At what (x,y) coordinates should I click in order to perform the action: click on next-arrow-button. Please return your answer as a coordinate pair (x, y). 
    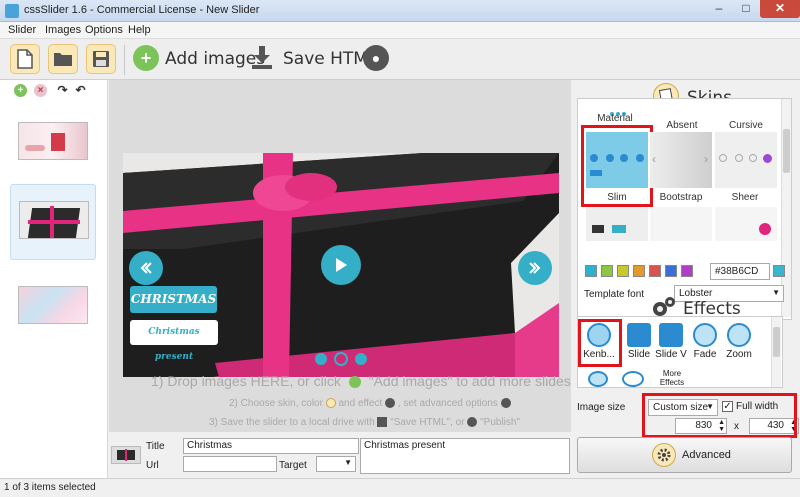
    Looking at the image, I should click on (535, 268).